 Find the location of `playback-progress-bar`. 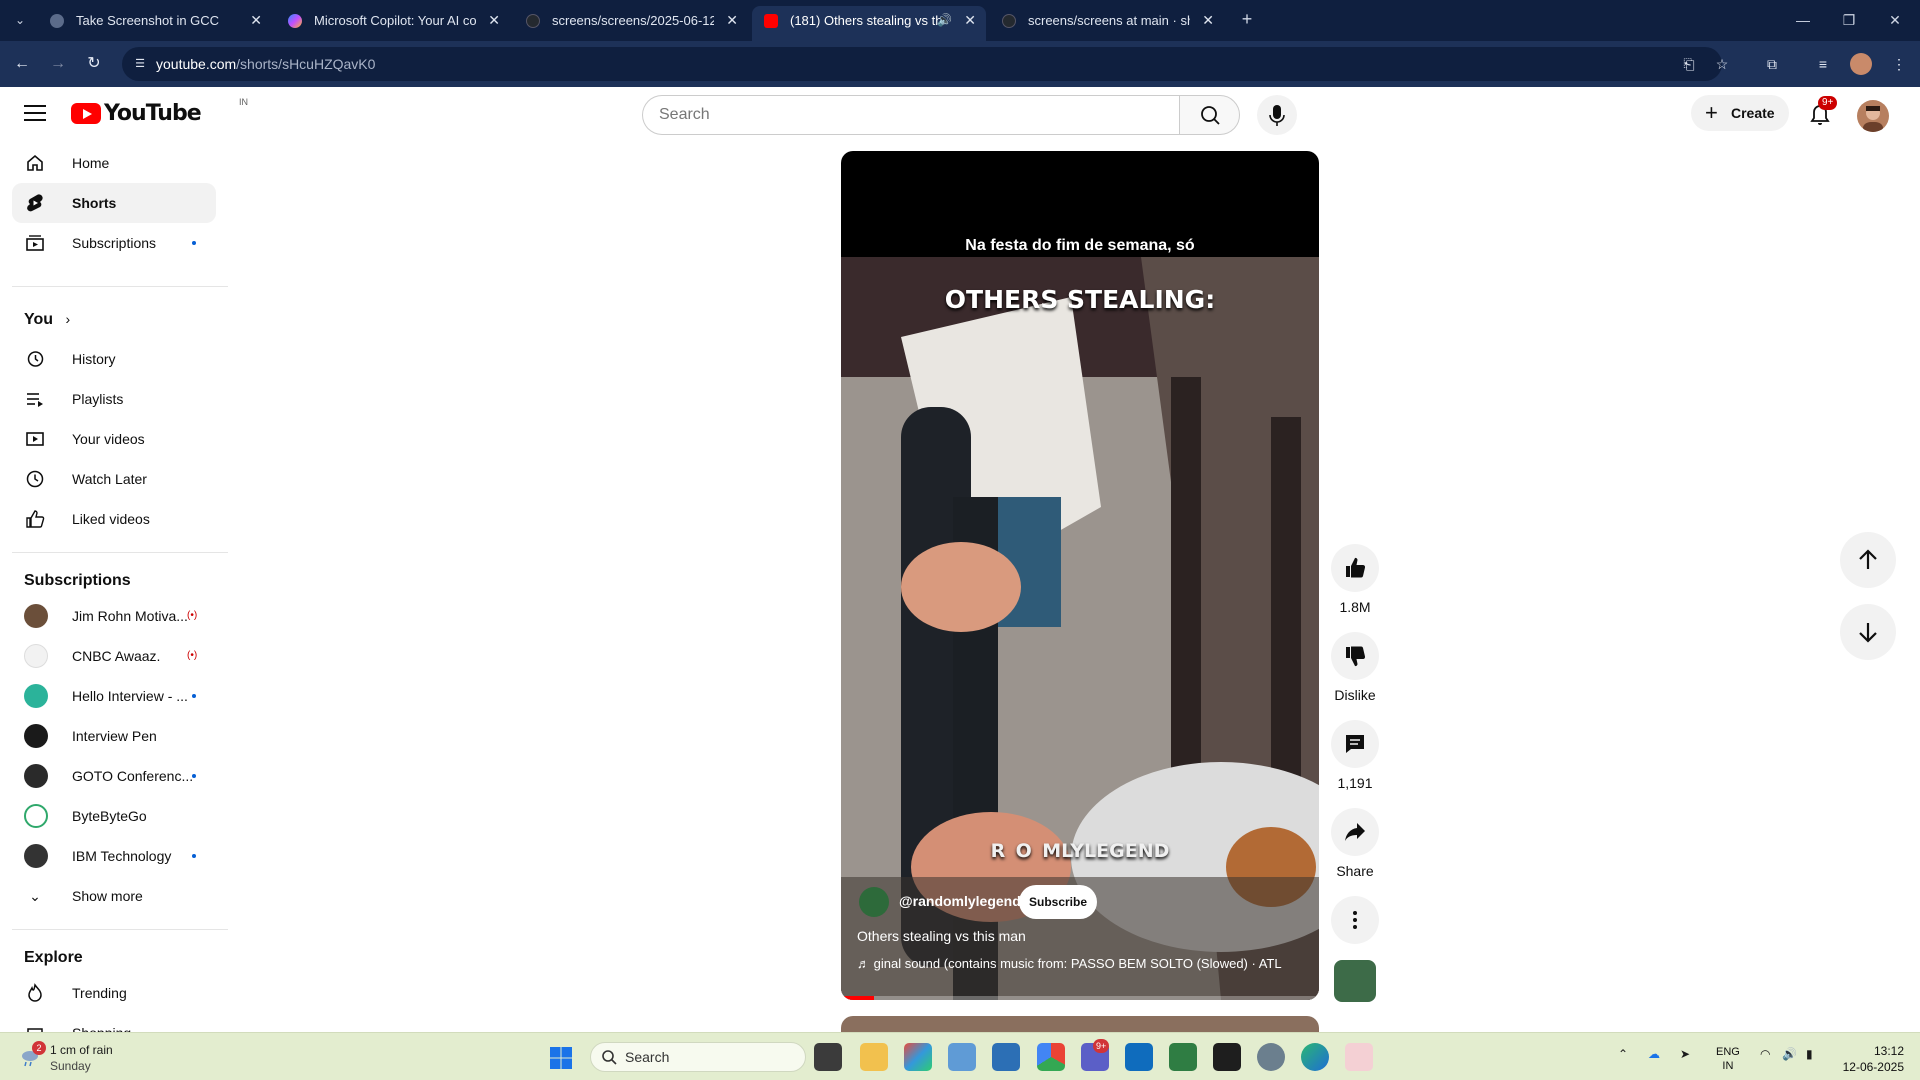

playback-progress-bar is located at coordinates (1080, 998).